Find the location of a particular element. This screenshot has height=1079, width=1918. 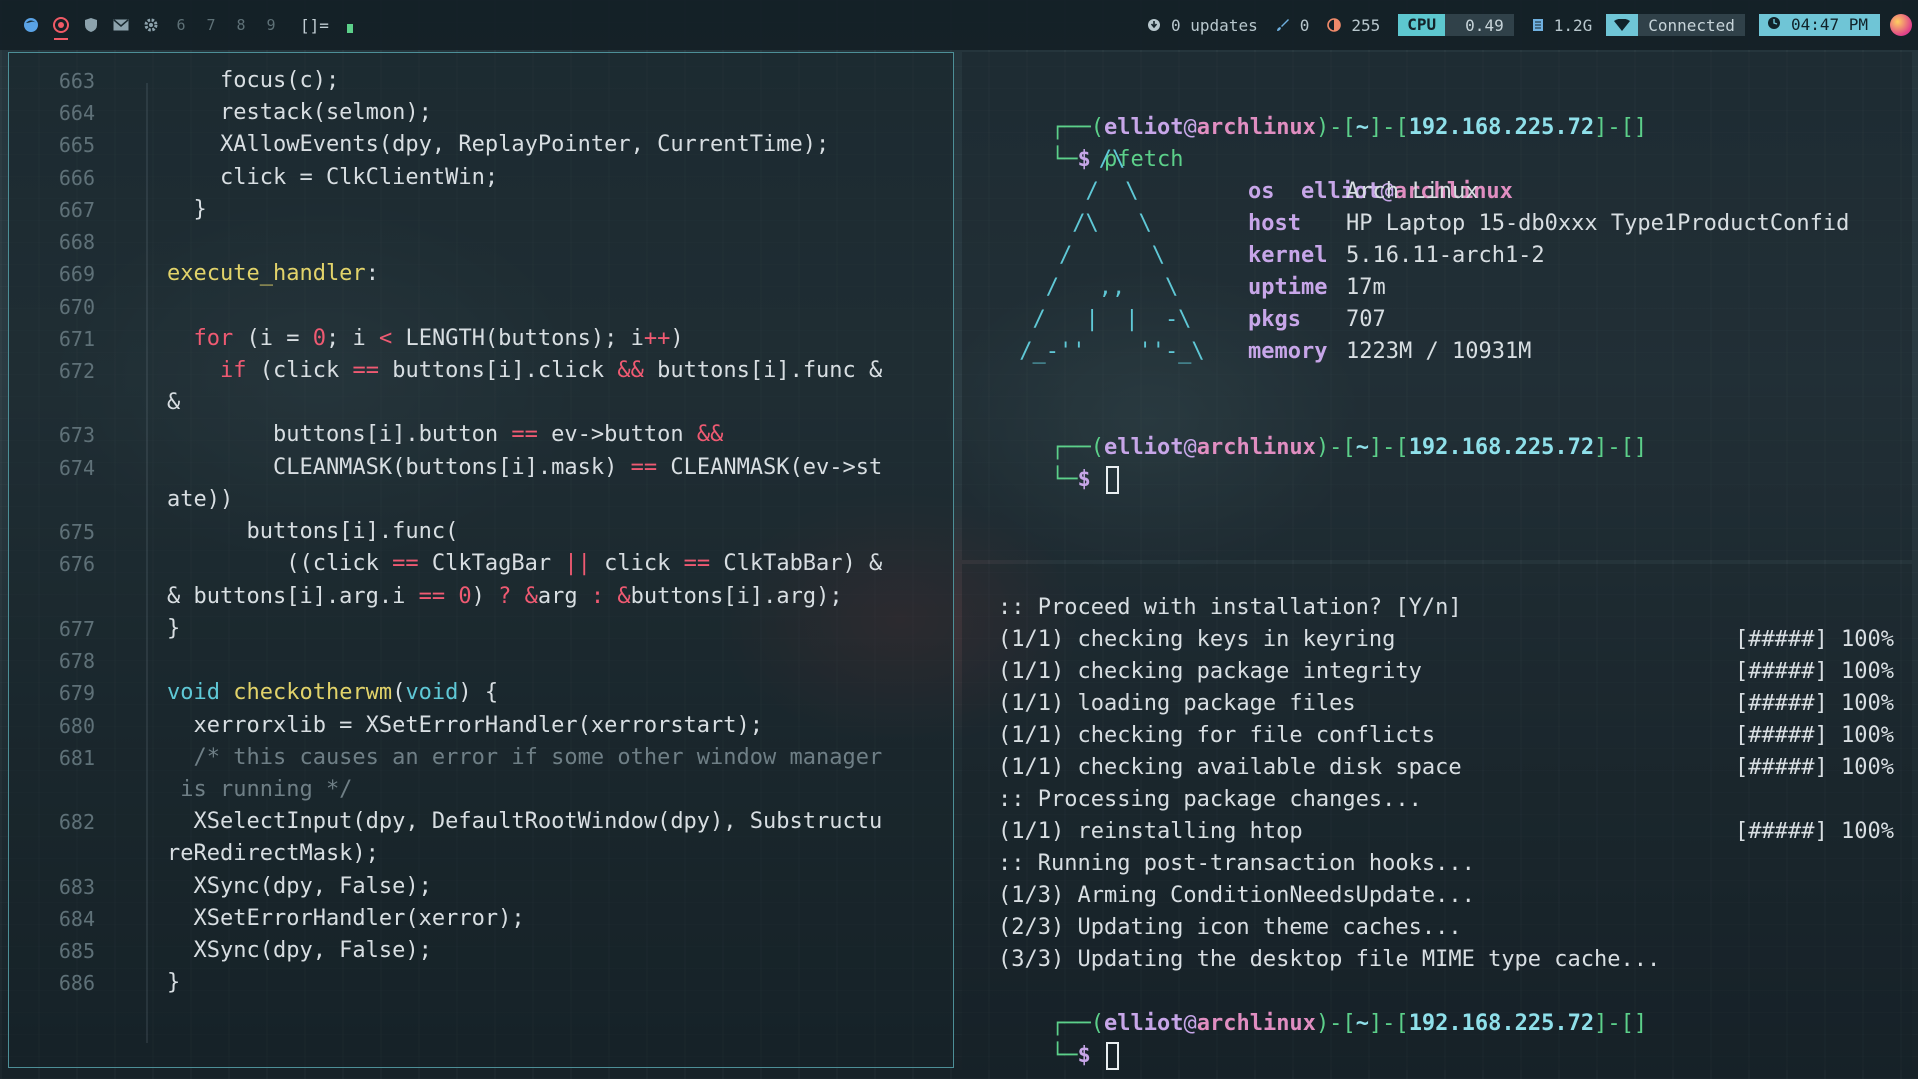

tag-7: 7 is located at coordinates (211, 25).